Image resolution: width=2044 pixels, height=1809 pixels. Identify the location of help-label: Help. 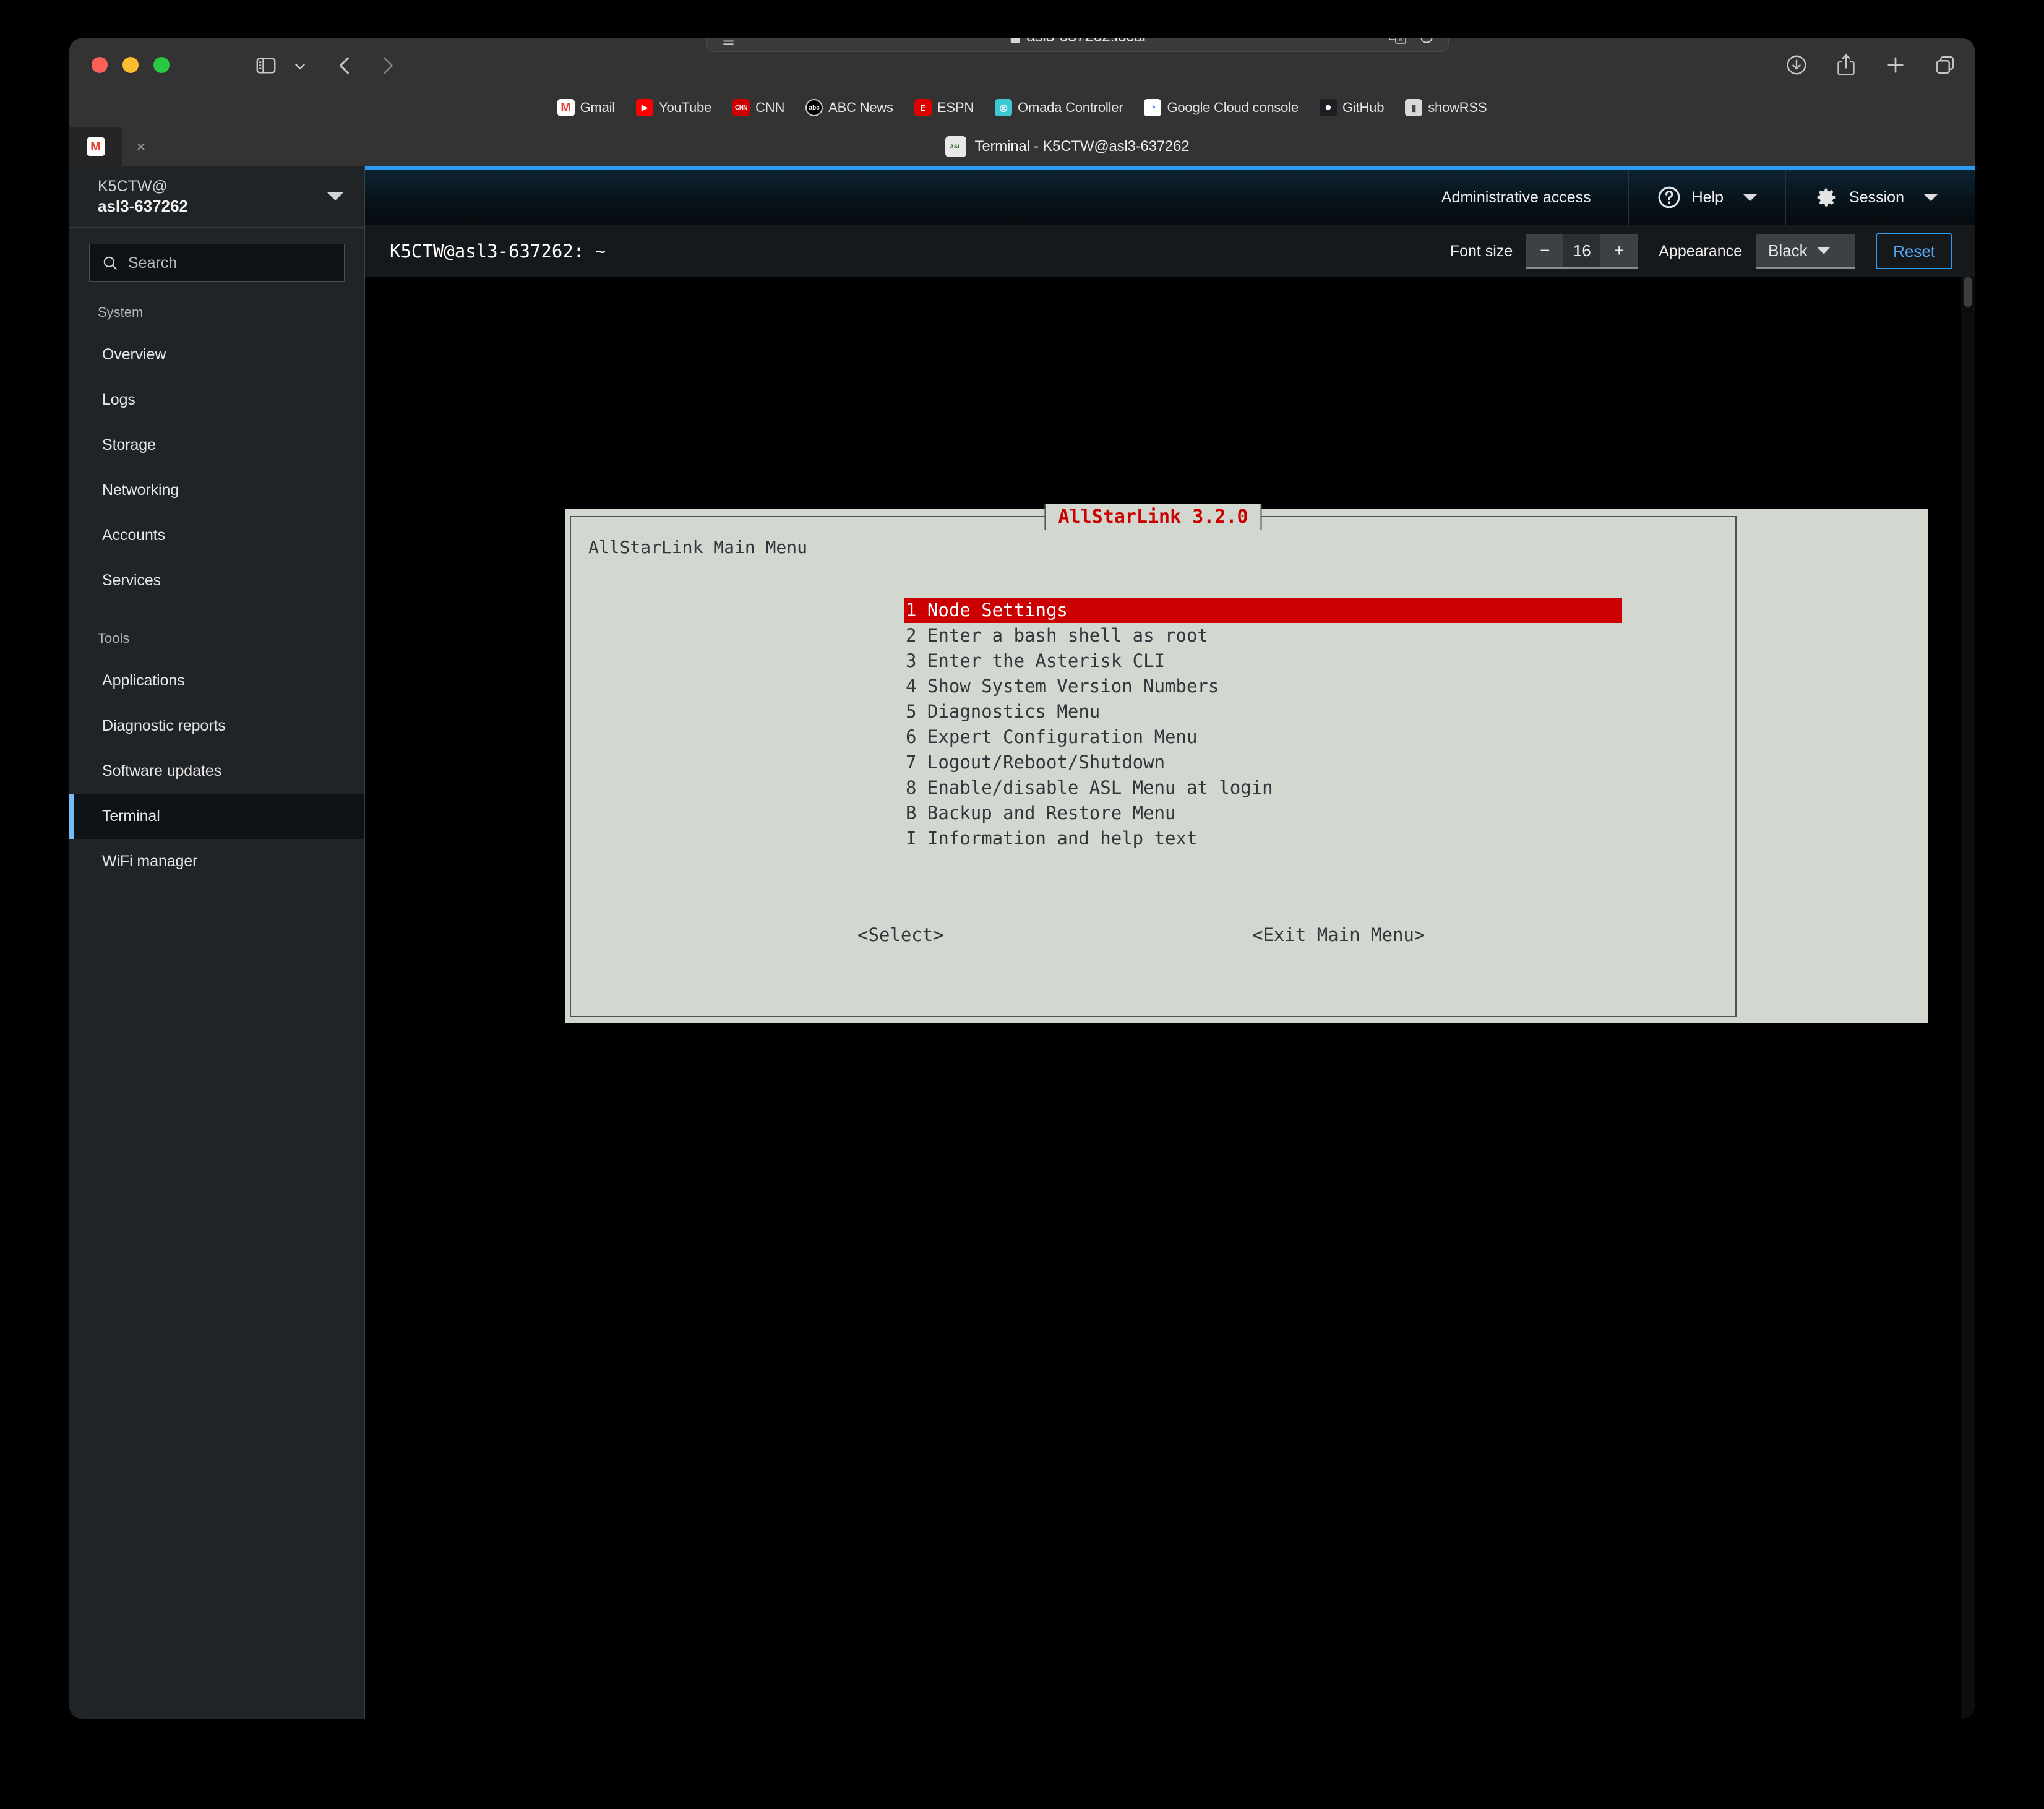
(1707, 197).